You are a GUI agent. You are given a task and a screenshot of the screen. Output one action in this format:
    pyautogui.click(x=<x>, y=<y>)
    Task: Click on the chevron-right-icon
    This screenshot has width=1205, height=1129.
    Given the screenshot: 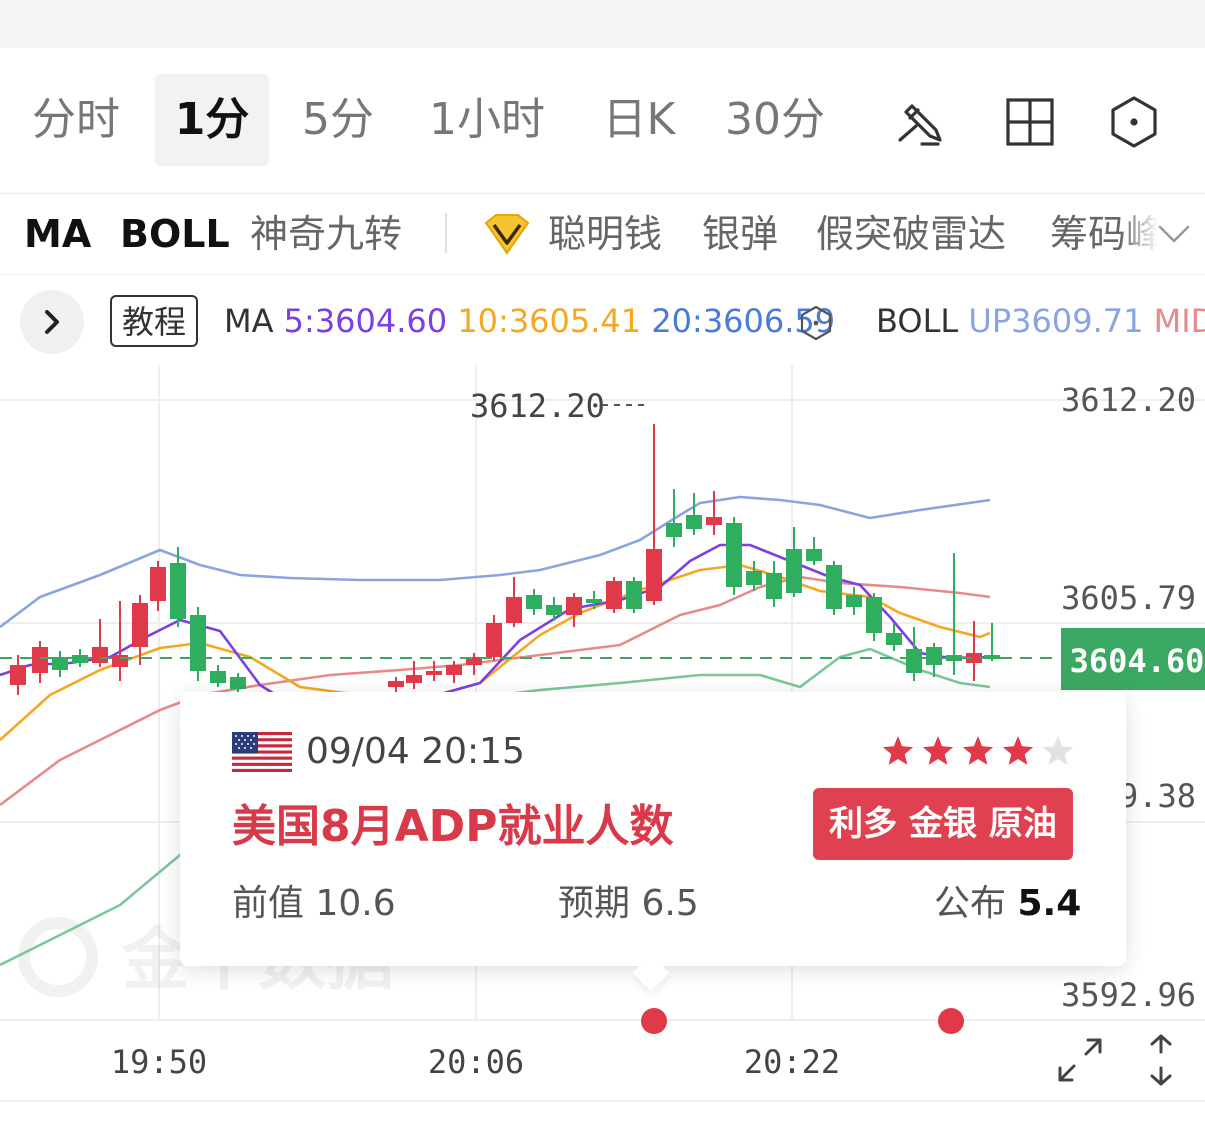 What is the action you would take?
    pyautogui.click(x=52, y=322)
    